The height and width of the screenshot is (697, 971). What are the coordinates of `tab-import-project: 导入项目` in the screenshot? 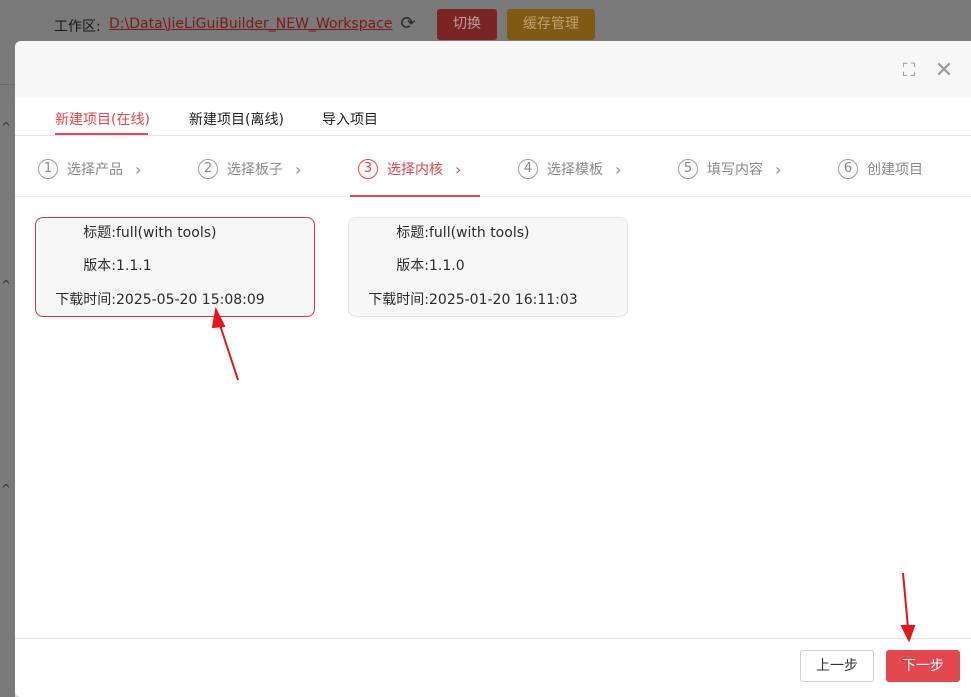 It's located at (350, 119).